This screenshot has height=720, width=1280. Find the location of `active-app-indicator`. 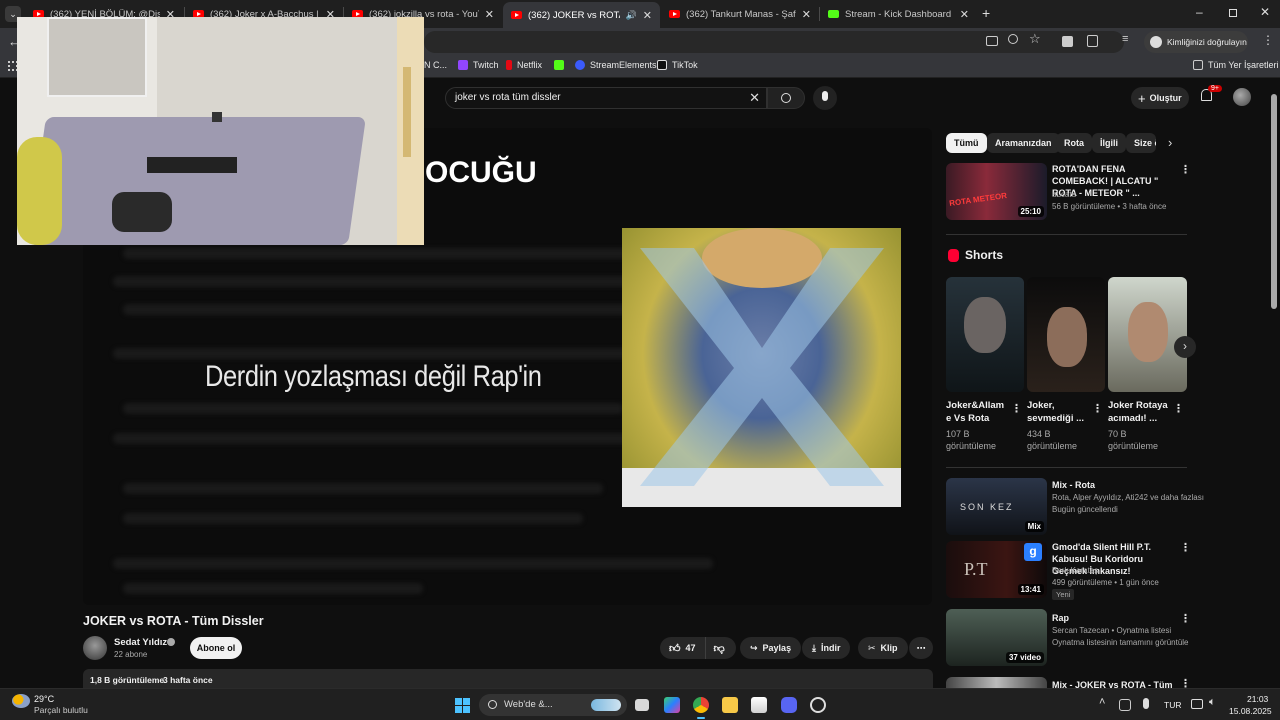

active-app-indicator is located at coordinates (701, 718).